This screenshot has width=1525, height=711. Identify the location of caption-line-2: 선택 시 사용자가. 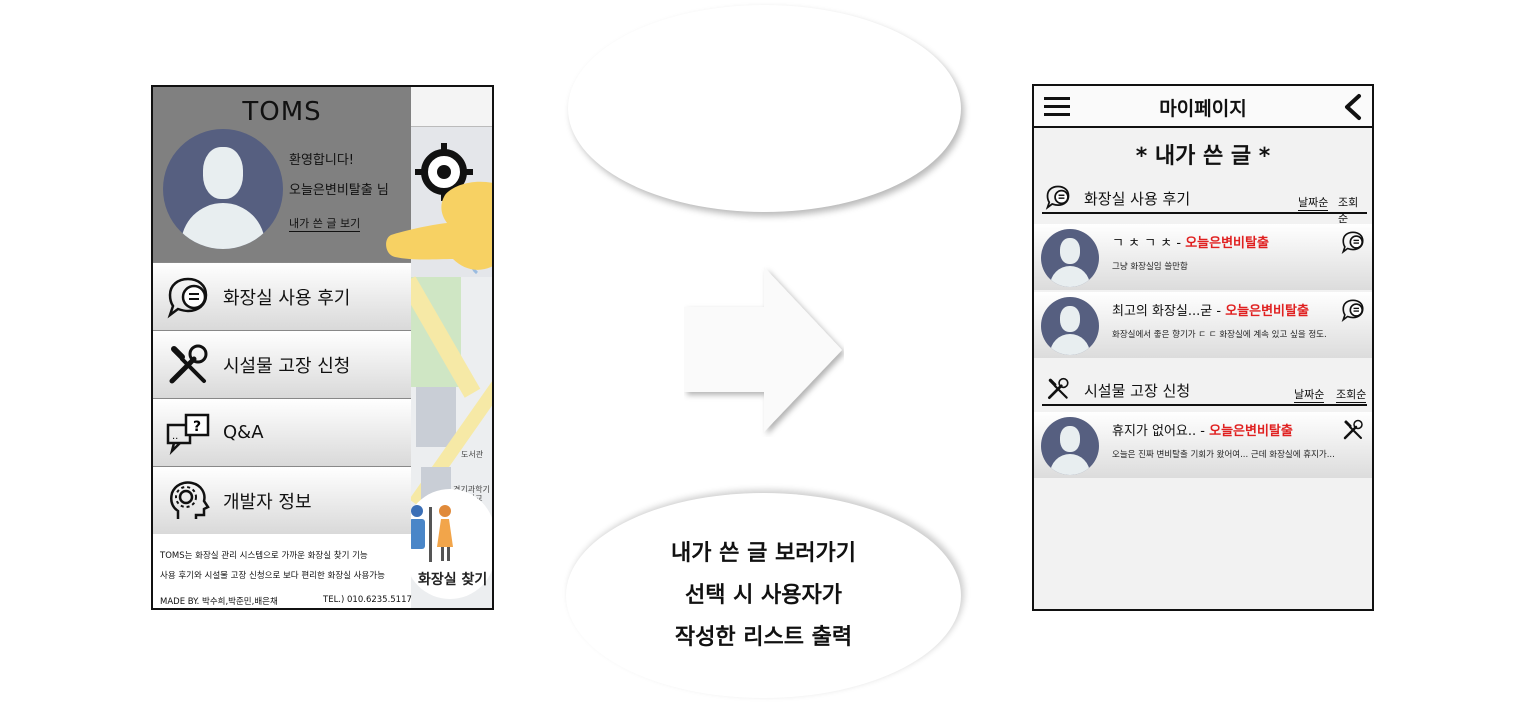
(763, 595).